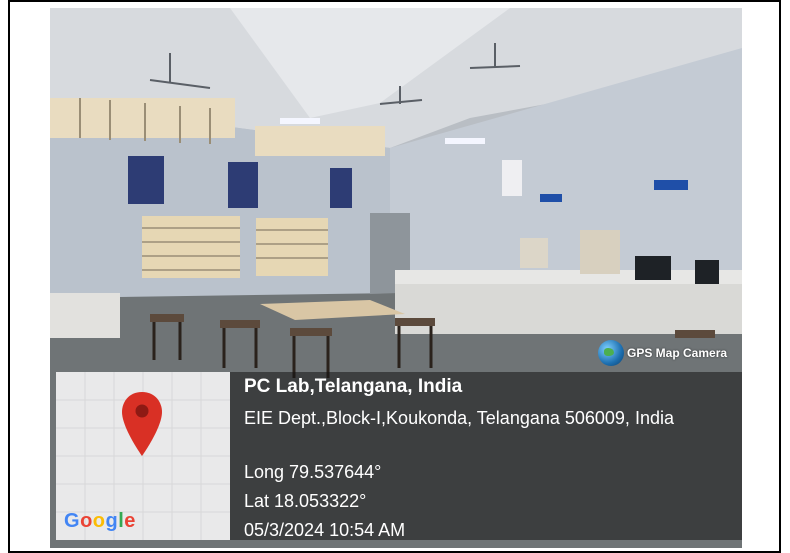 This screenshot has width=790, height=553. Describe the element at coordinates (9, 276) in the screenshot. I see `frame-left-border` at that location.